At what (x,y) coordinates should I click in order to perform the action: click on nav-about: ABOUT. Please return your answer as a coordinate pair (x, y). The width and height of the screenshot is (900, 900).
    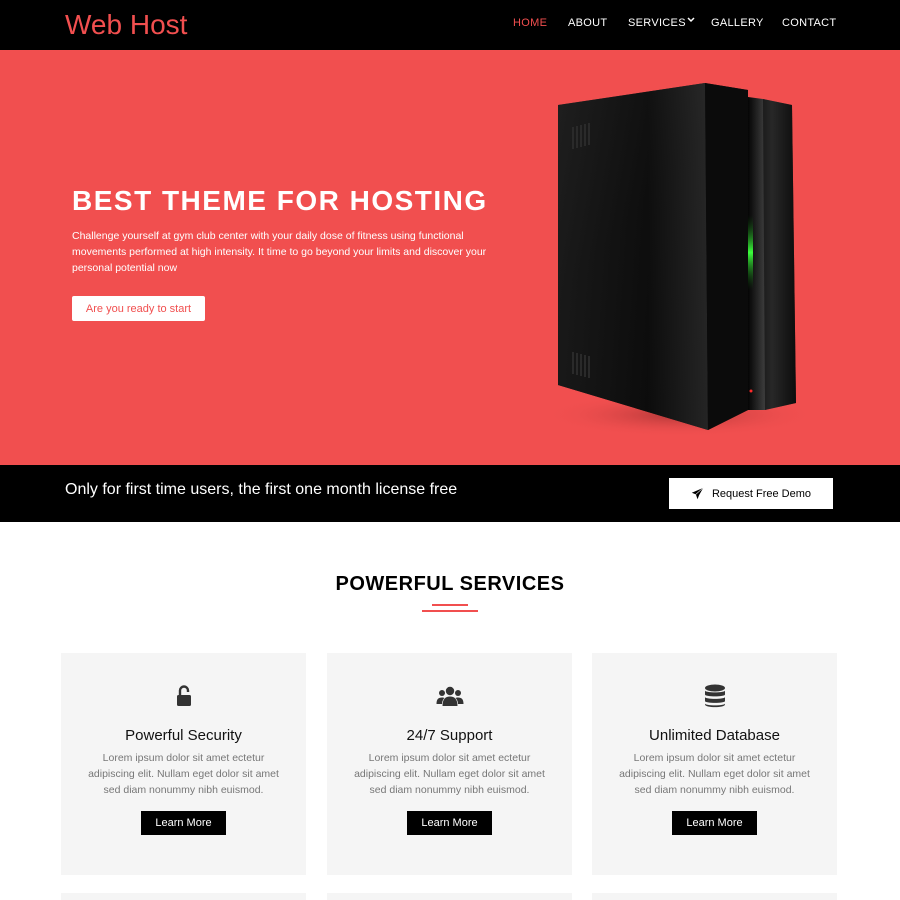
    Looking at the image, I should click on (587, 23).